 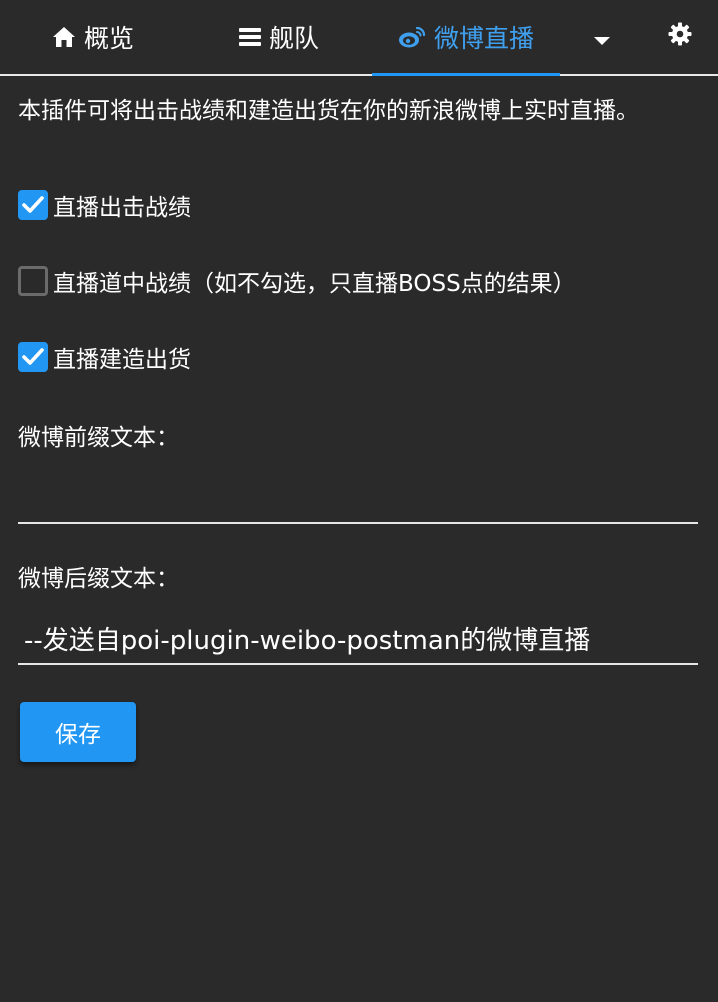 I want to click on tab-fleet-label: 舰队, so click(x=293, y=38).